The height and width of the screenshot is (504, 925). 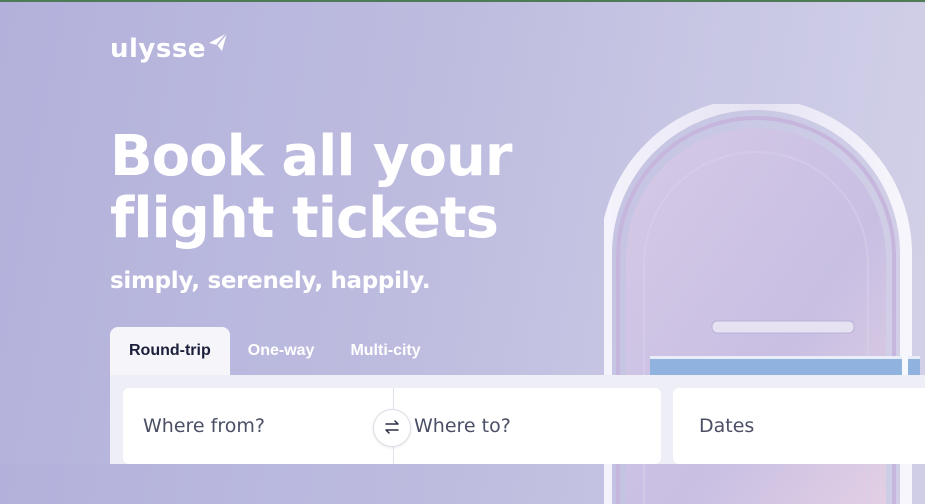 What do you see at coordinates (204, 426) in the screenshot?
I see `origin-placeholder: Where from?` at bounding box center [204, 426].